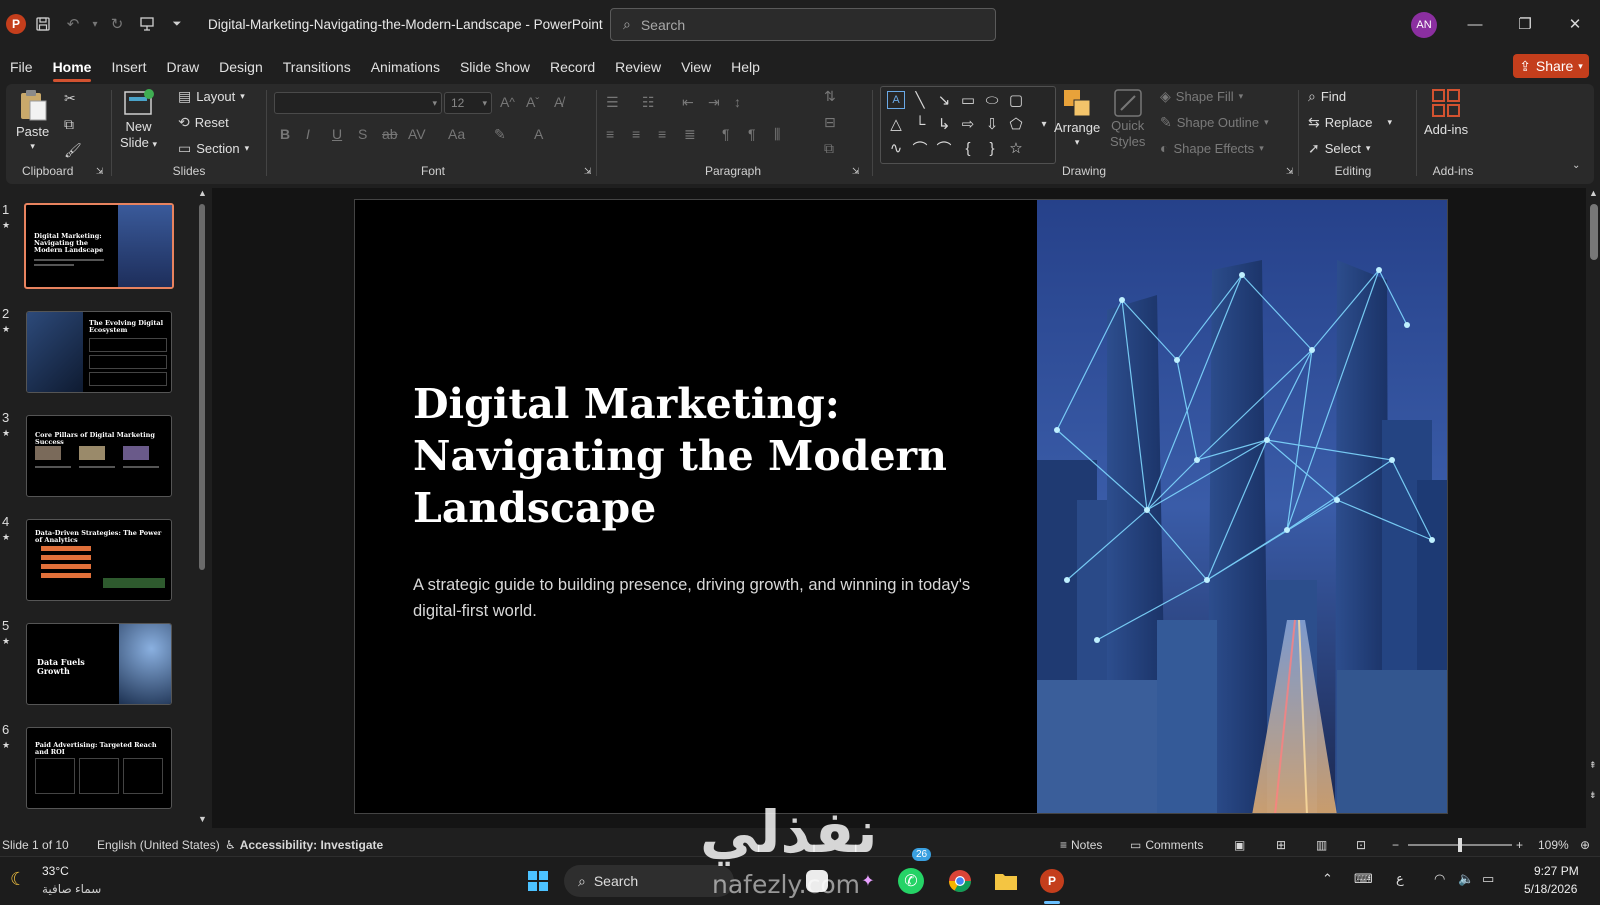  I want to click on zoom-in-icon: +, so click(1519, 845).